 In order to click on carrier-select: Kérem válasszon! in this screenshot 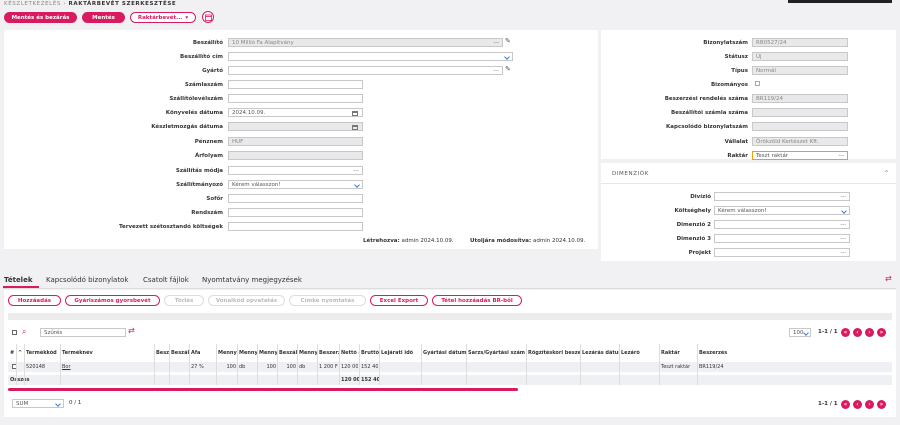, I will do `click(295, 184)`.